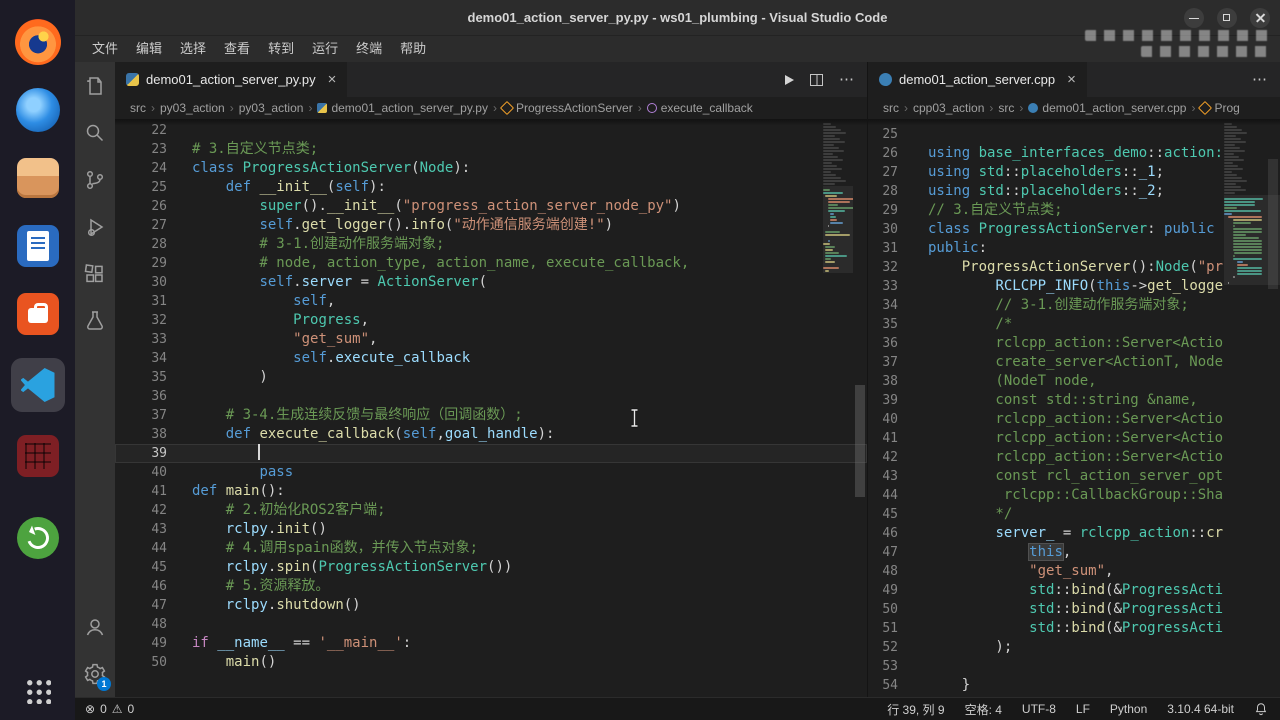 This screenshot has height=720, width=1280. What do you see at coordinates (491, 244) in the screenshot?
I see `code-line: 28 # 3-1.创建动作服务端对象;` at bounding box center [491, 244].